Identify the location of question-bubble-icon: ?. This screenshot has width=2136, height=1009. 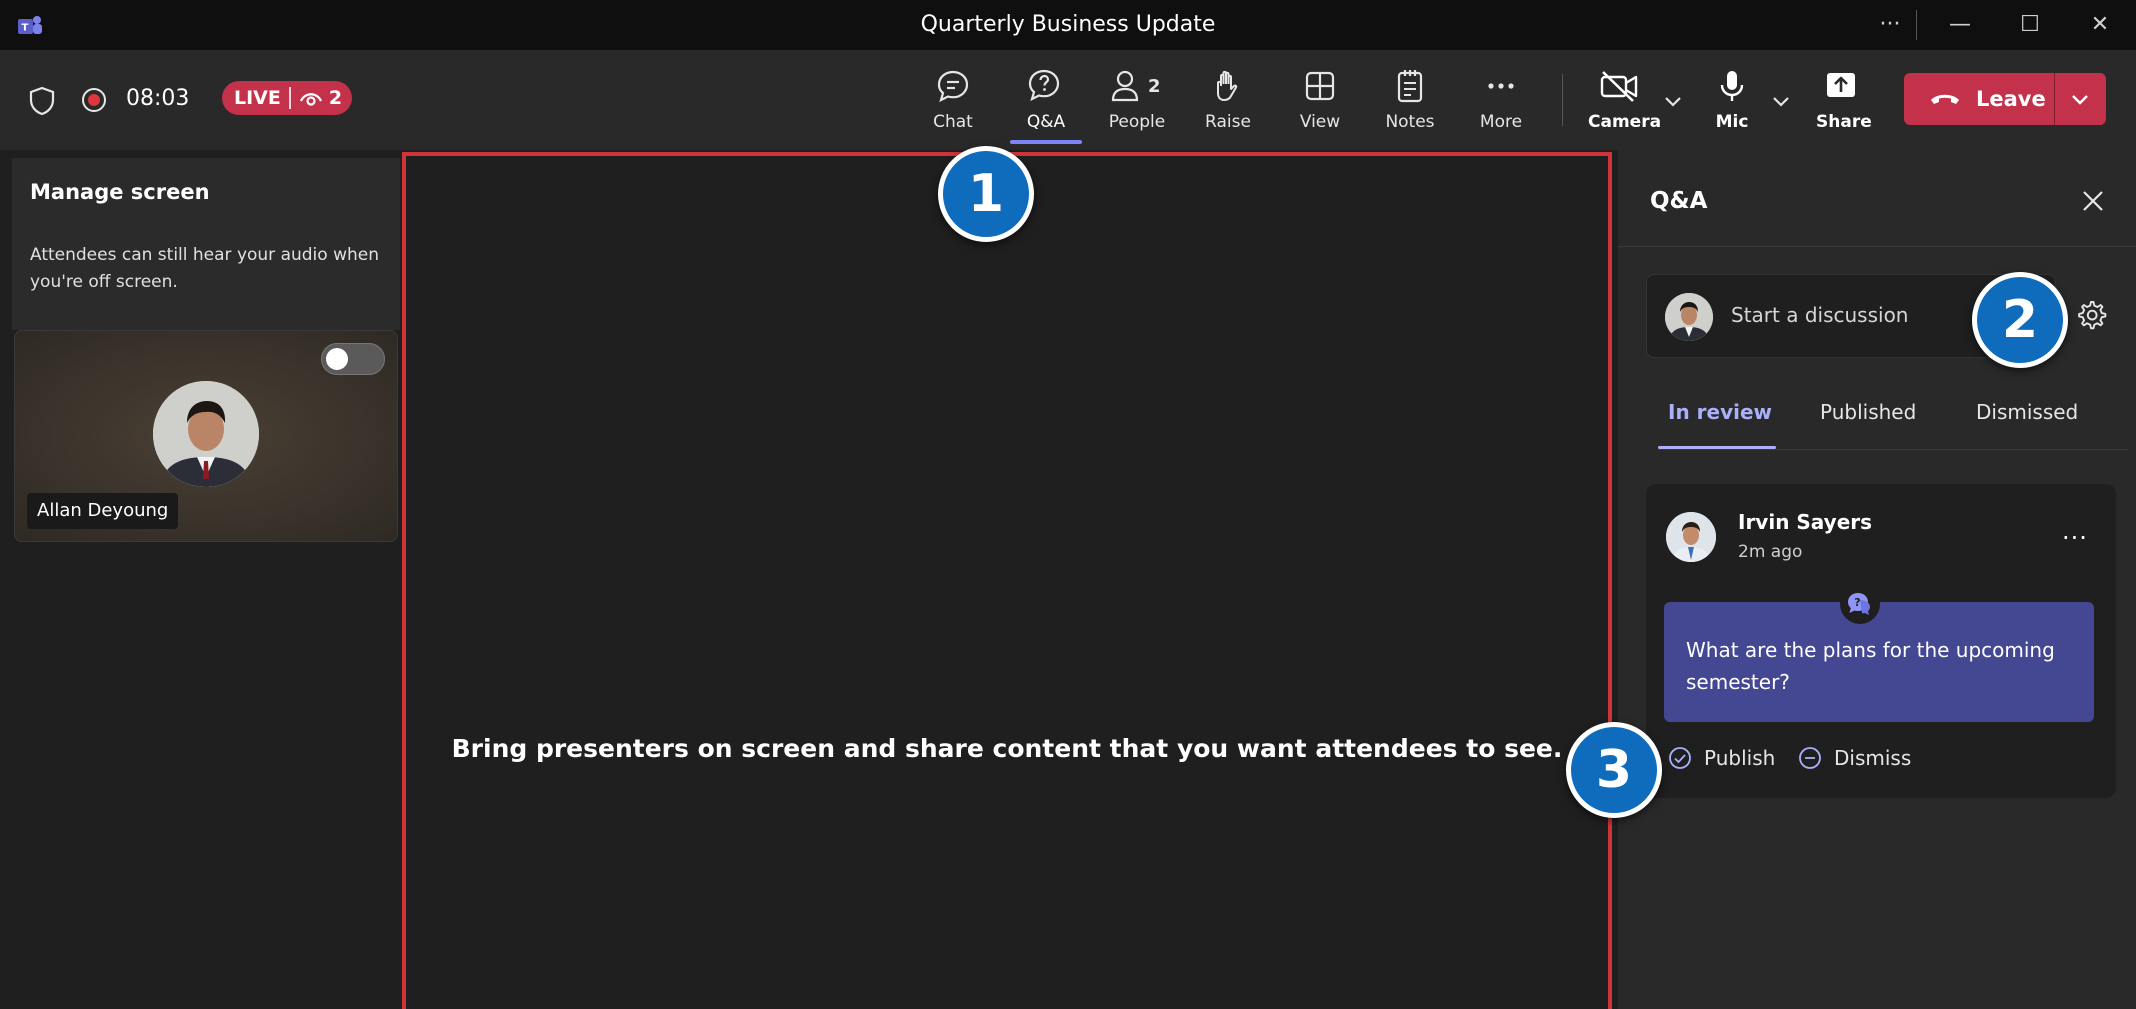
(1859, 604).